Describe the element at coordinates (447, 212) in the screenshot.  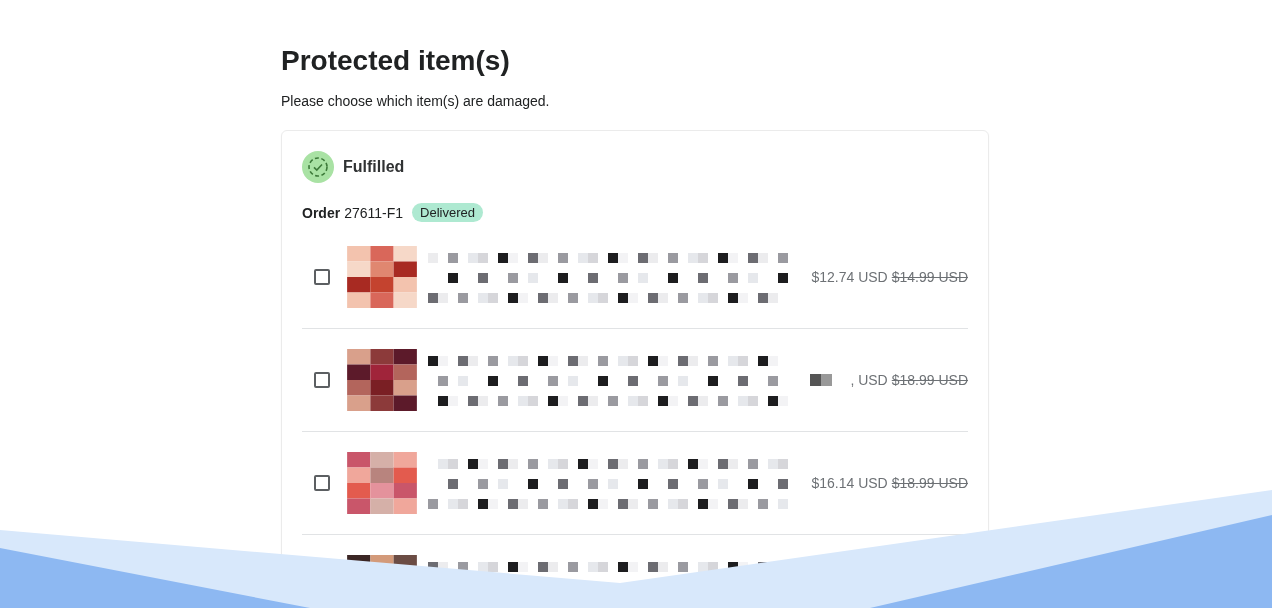
I see `status-badge: Delivered` at that location.